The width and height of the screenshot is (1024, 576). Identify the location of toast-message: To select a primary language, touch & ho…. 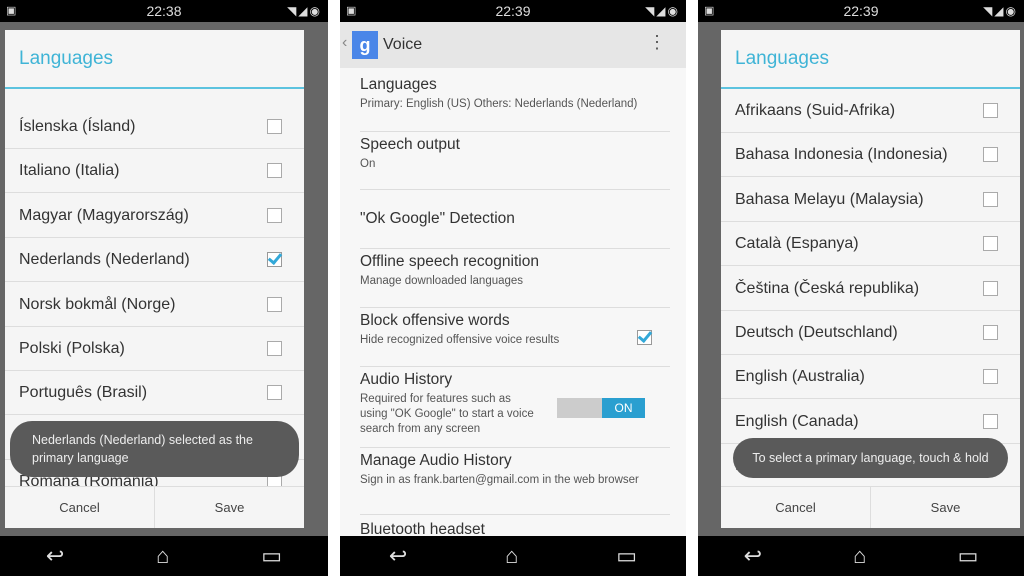
(870, 458).